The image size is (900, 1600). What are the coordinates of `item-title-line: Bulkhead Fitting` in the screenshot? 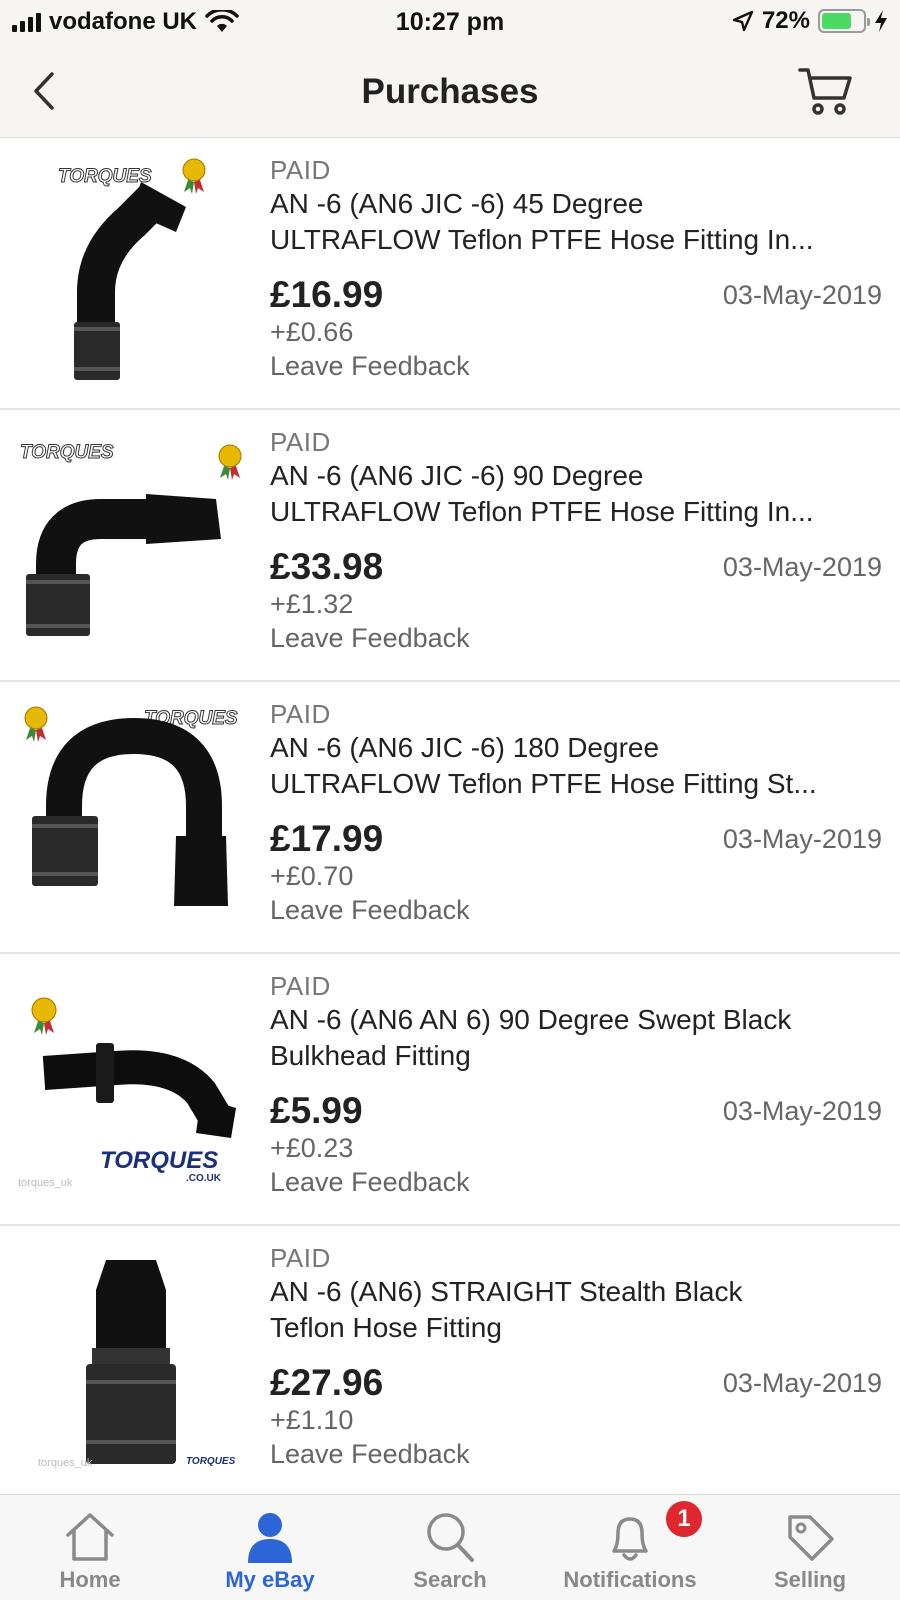 It's located at (370, 1055).